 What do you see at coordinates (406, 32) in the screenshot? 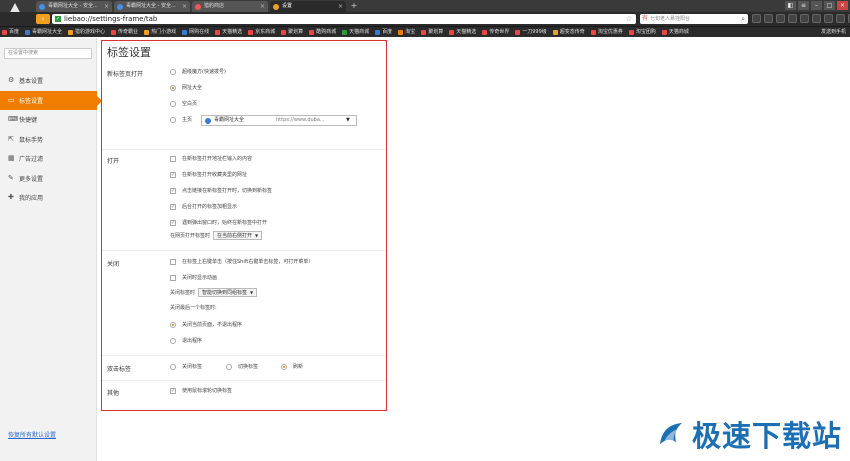
I see `bookmark-item: 淘宝` at bounding box center [406, 32].